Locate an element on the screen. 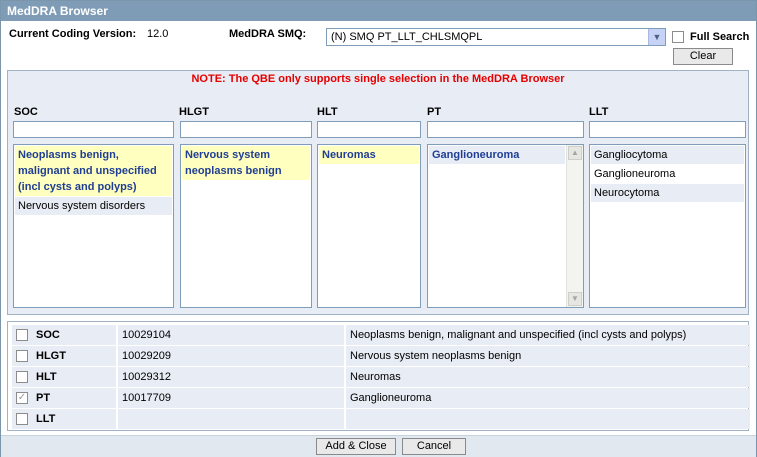  dialog-footer: Add & Close Cancel is located at coordinates (378, 446).